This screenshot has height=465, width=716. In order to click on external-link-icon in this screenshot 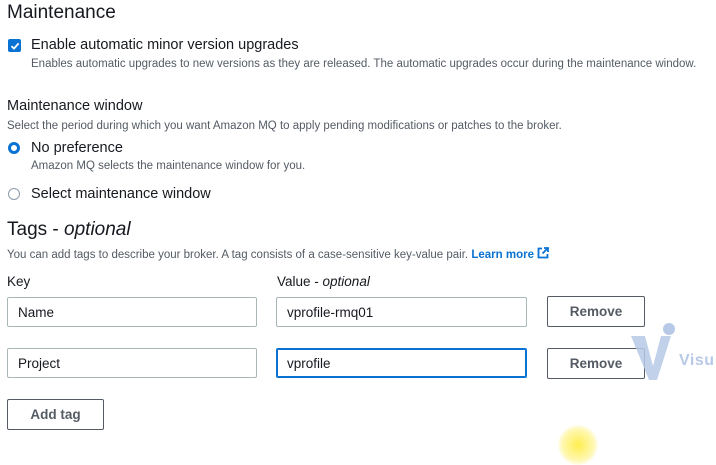, I will do `click(543, 253)`.